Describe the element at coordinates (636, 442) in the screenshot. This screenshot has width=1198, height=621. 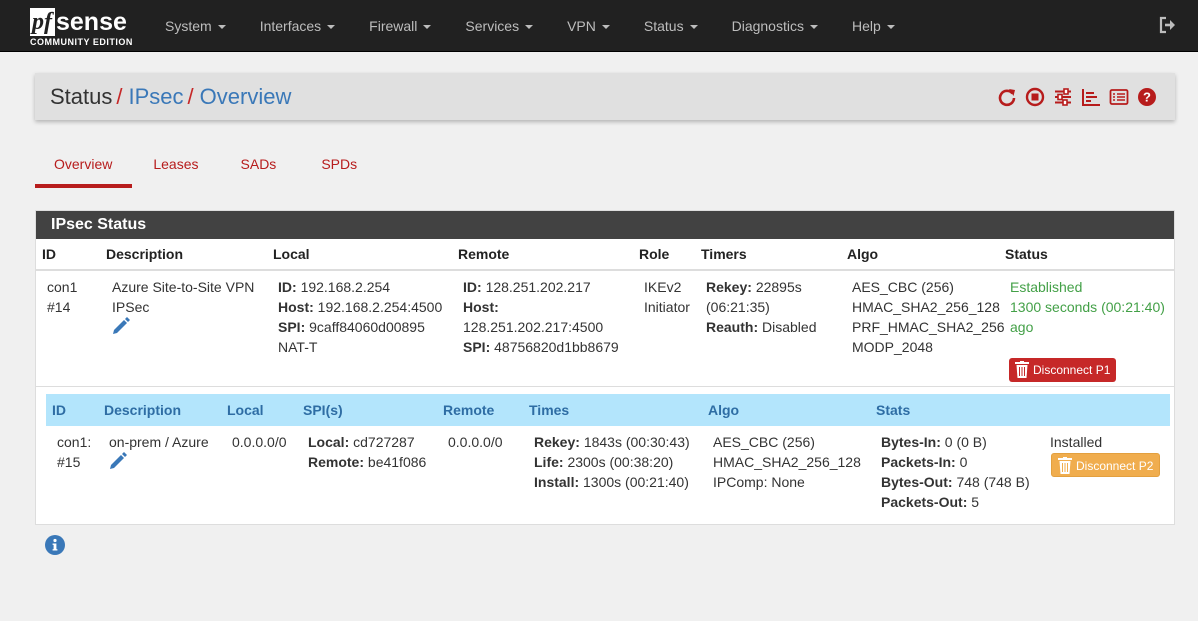
I see `p2-rekey-value: 1843s (00:30:43)` at that location.